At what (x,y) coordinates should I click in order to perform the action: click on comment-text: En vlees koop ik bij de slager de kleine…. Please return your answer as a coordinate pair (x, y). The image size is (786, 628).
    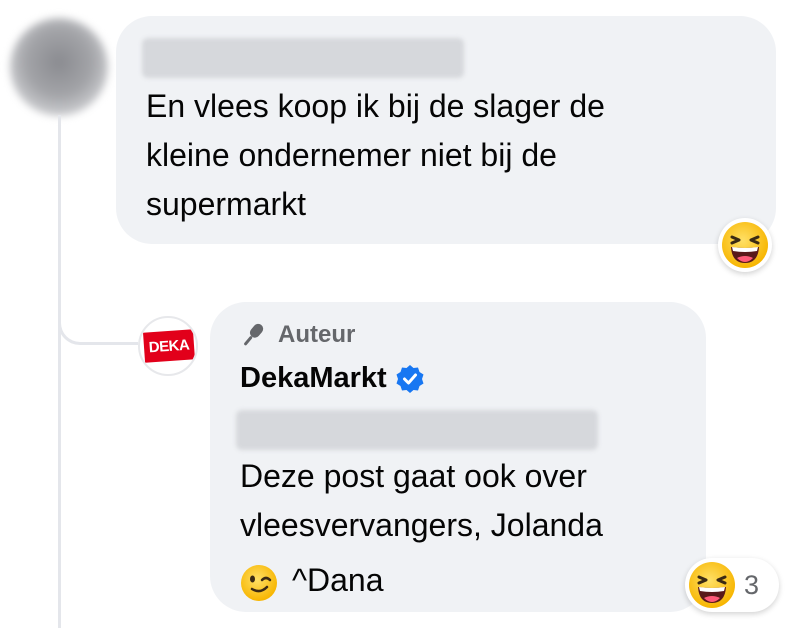
    Looking at the image, I should click on (375, 155).